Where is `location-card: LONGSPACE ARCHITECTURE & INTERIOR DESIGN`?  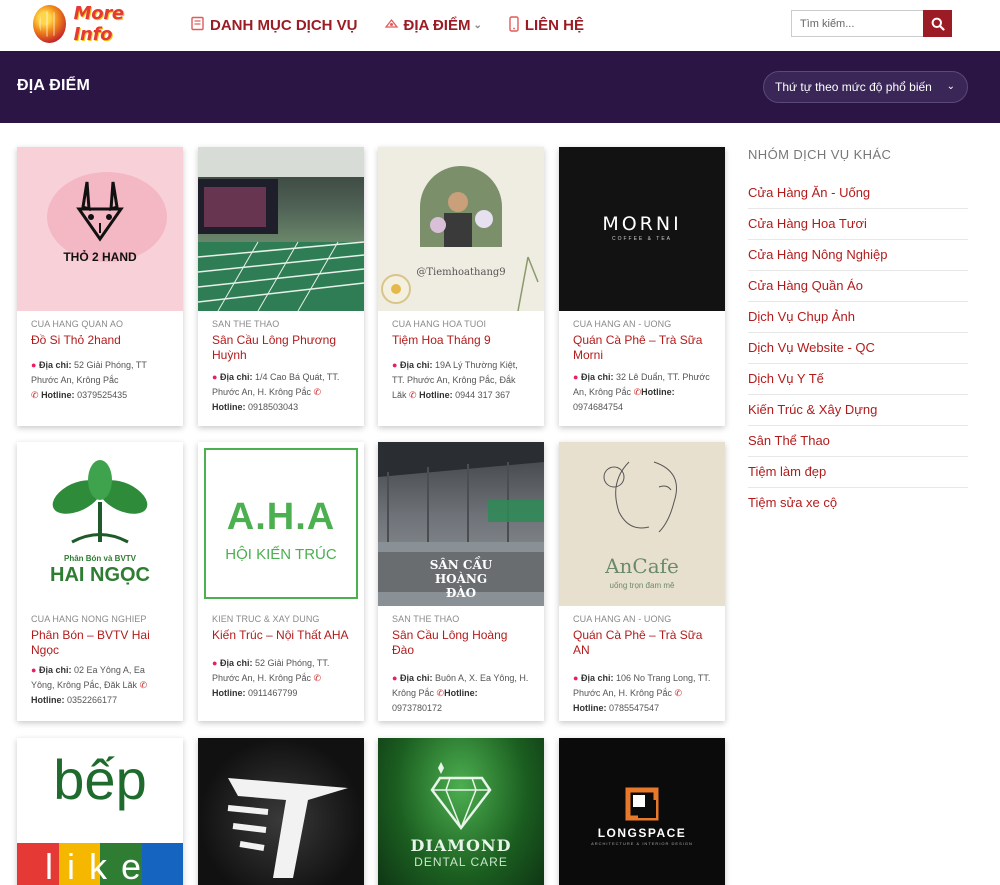
location-card: LONGSPACE ARCHITECTURE & INTERIOR DESIGN is located at coordinates (642, 811).